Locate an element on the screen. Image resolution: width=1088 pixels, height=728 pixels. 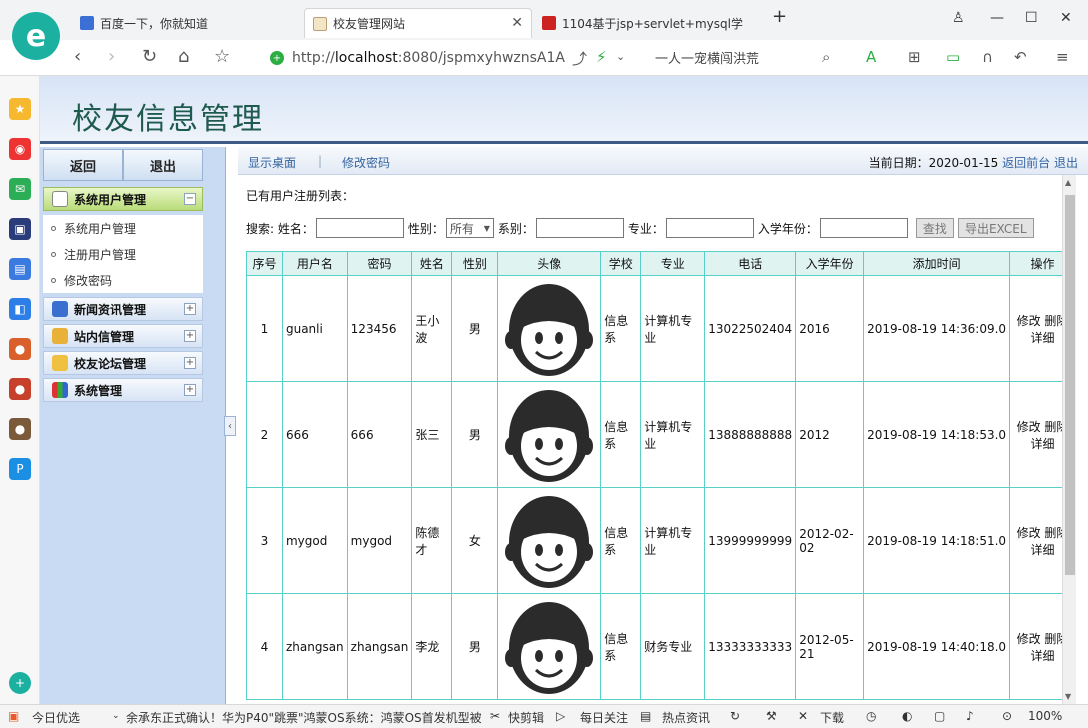
menu-sub-change-password: 修改密码 is located at coordinates (123, 280).